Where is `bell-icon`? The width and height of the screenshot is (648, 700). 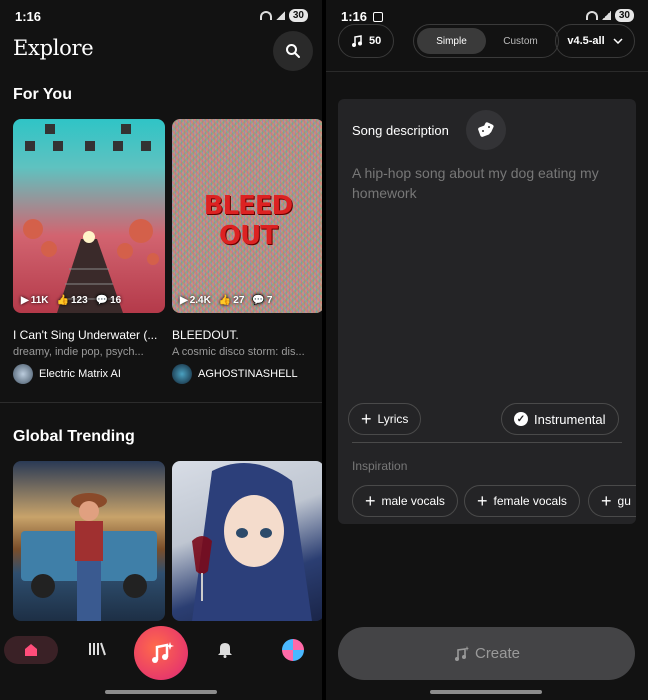 bell-icon is located at coordinates (225, 650).